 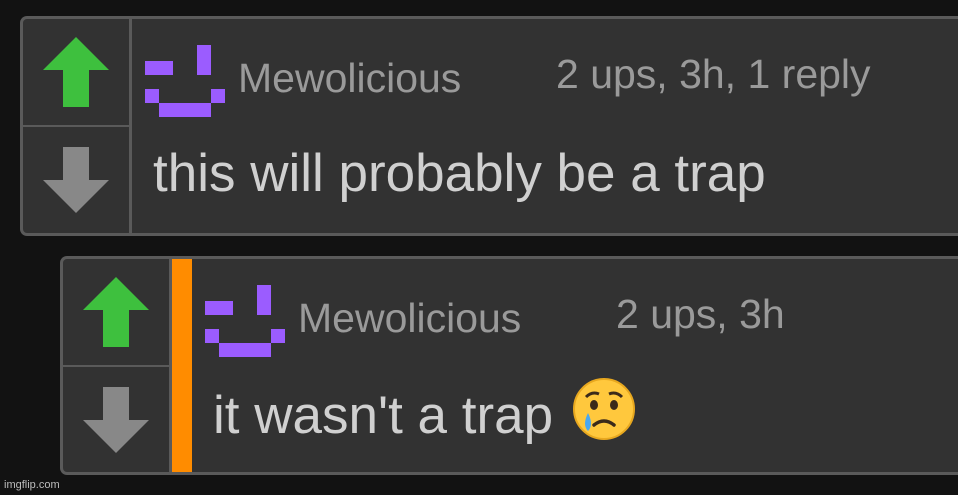 What do you see at coordinates (713, 74) in the screenshot?
I see `comment-meta: 2 ups, 3h, 1 reply` at bounding box center [713, 74].